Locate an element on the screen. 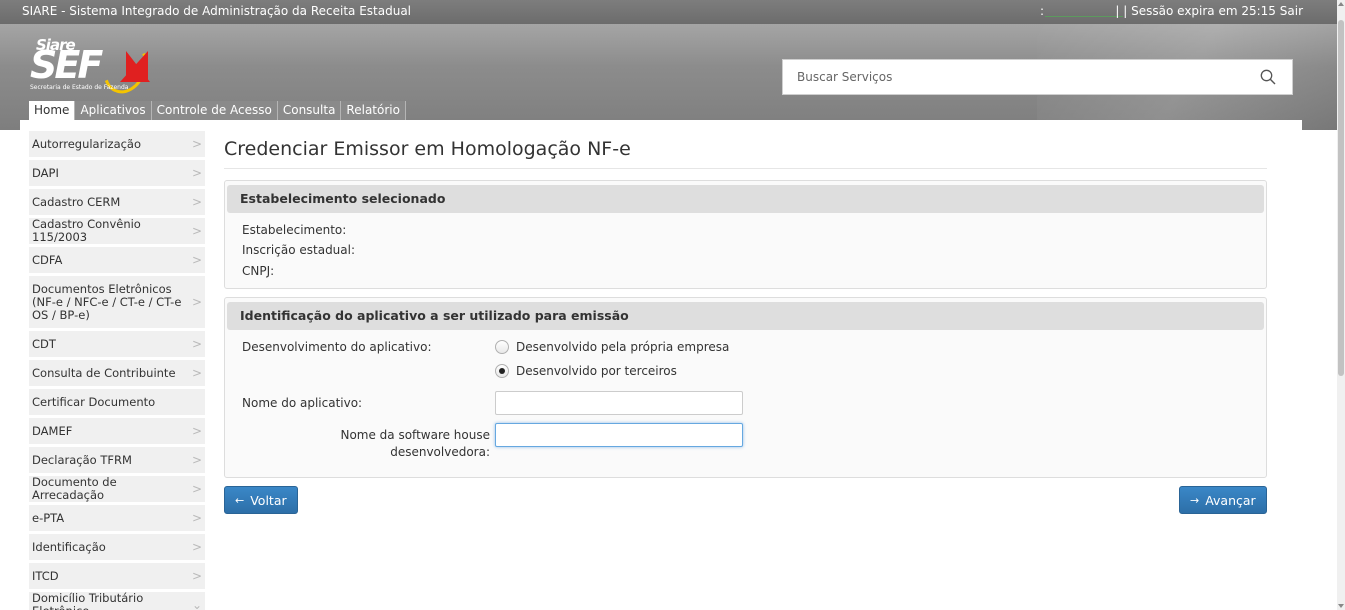 This screenshot has height=610, width=1345. radio-own-company: Desenvolvido pela própria empresa is located at coordinates (612, 347).